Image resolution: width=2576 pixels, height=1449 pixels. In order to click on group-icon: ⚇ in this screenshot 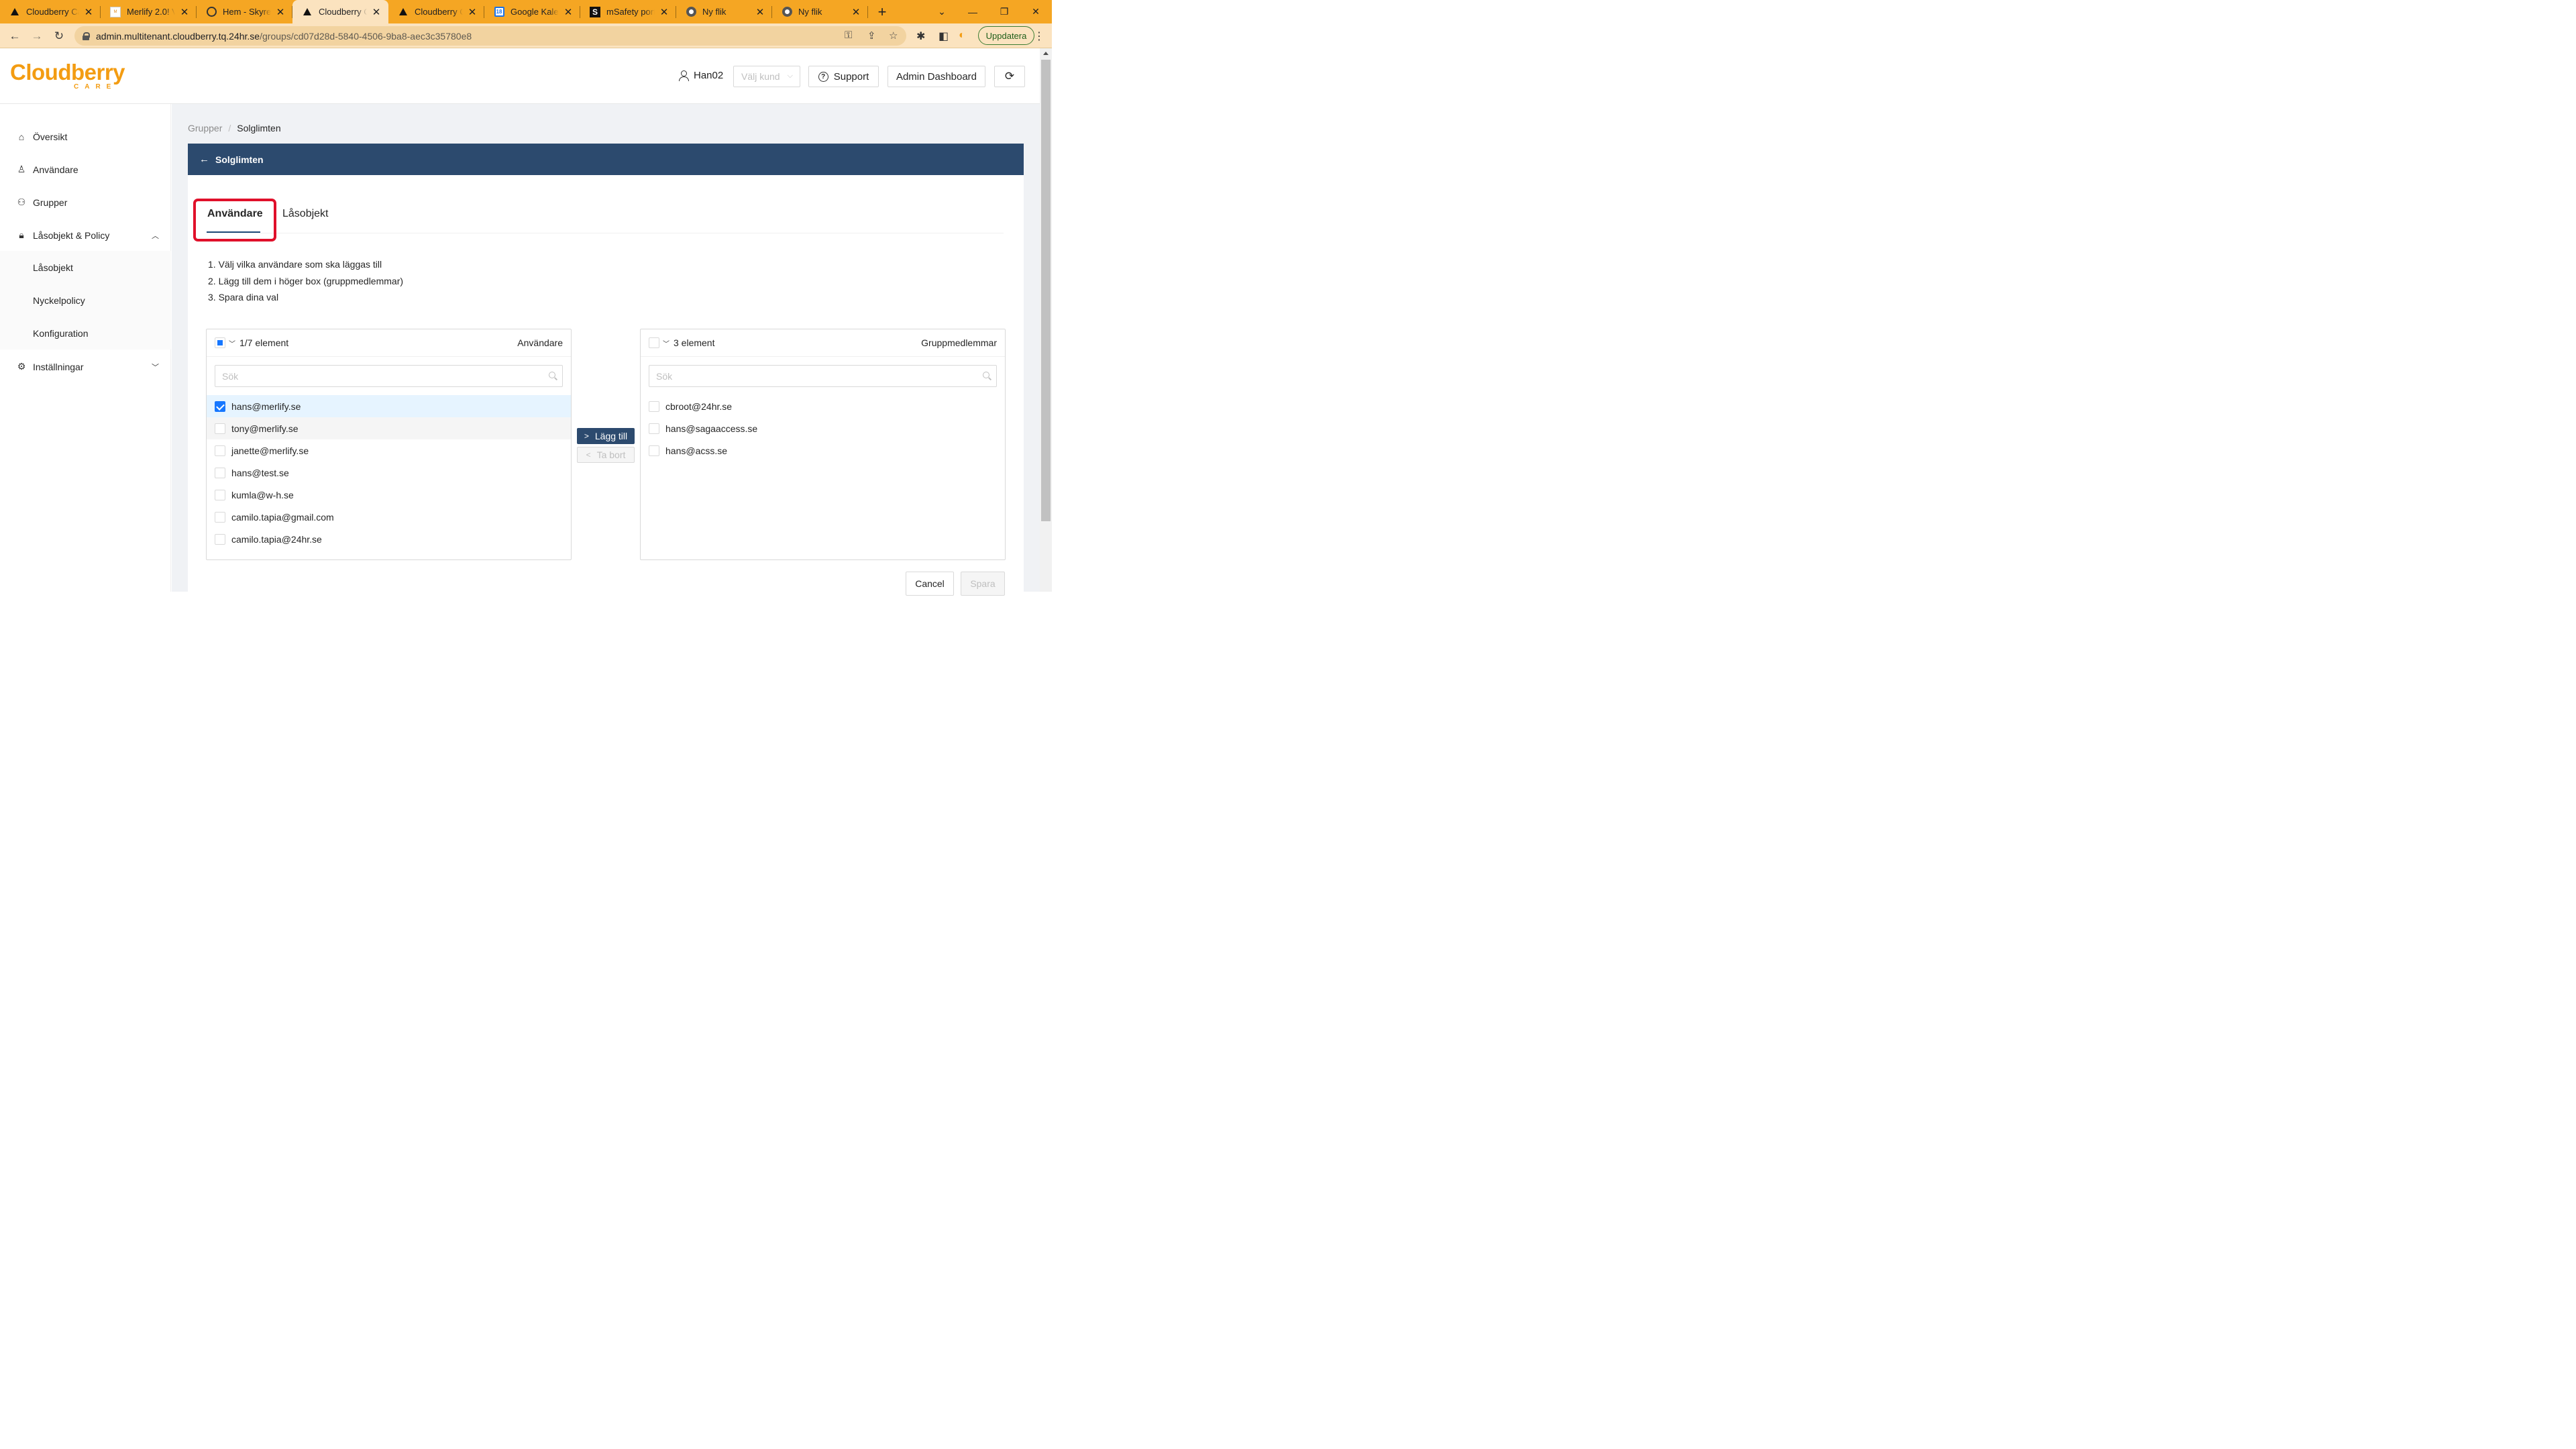, I will do `click(21, 202)`.